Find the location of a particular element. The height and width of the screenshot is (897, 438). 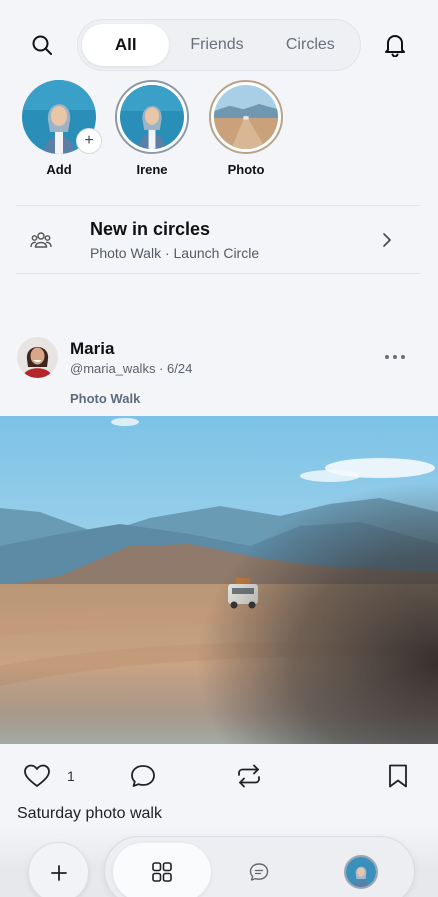

story-irene: Irene is located at coordinates (152, 128).